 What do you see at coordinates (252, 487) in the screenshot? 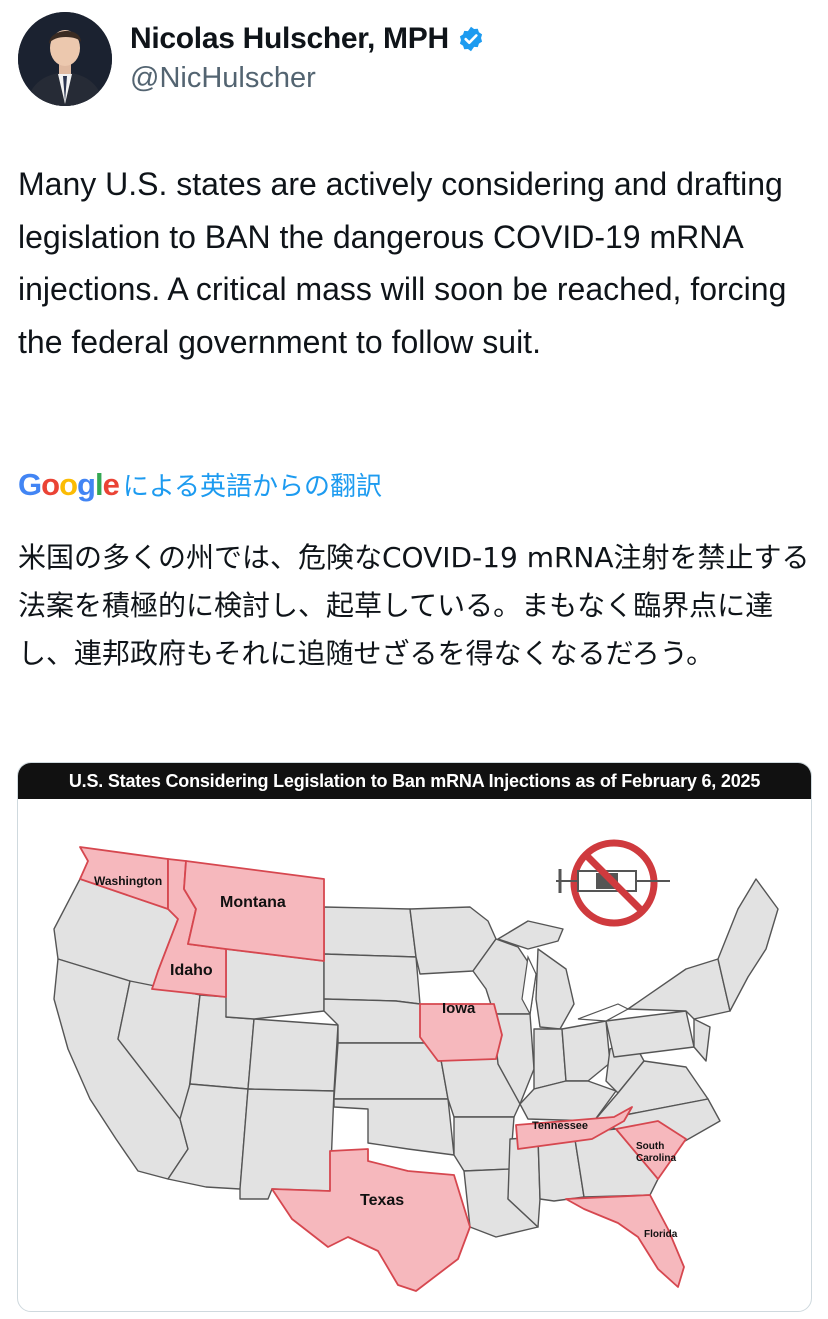
I see `translation-label: による英語からの翻訳` at bounding box center [252, 487].